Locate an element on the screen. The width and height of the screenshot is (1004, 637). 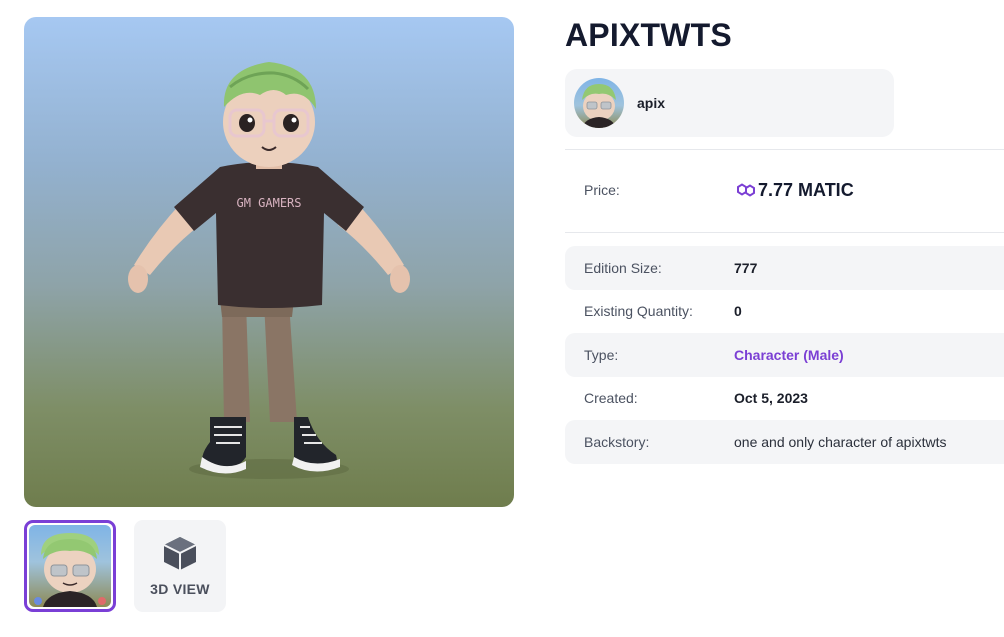
avatar-thumbnail-art is located at coordinates (70, 570).